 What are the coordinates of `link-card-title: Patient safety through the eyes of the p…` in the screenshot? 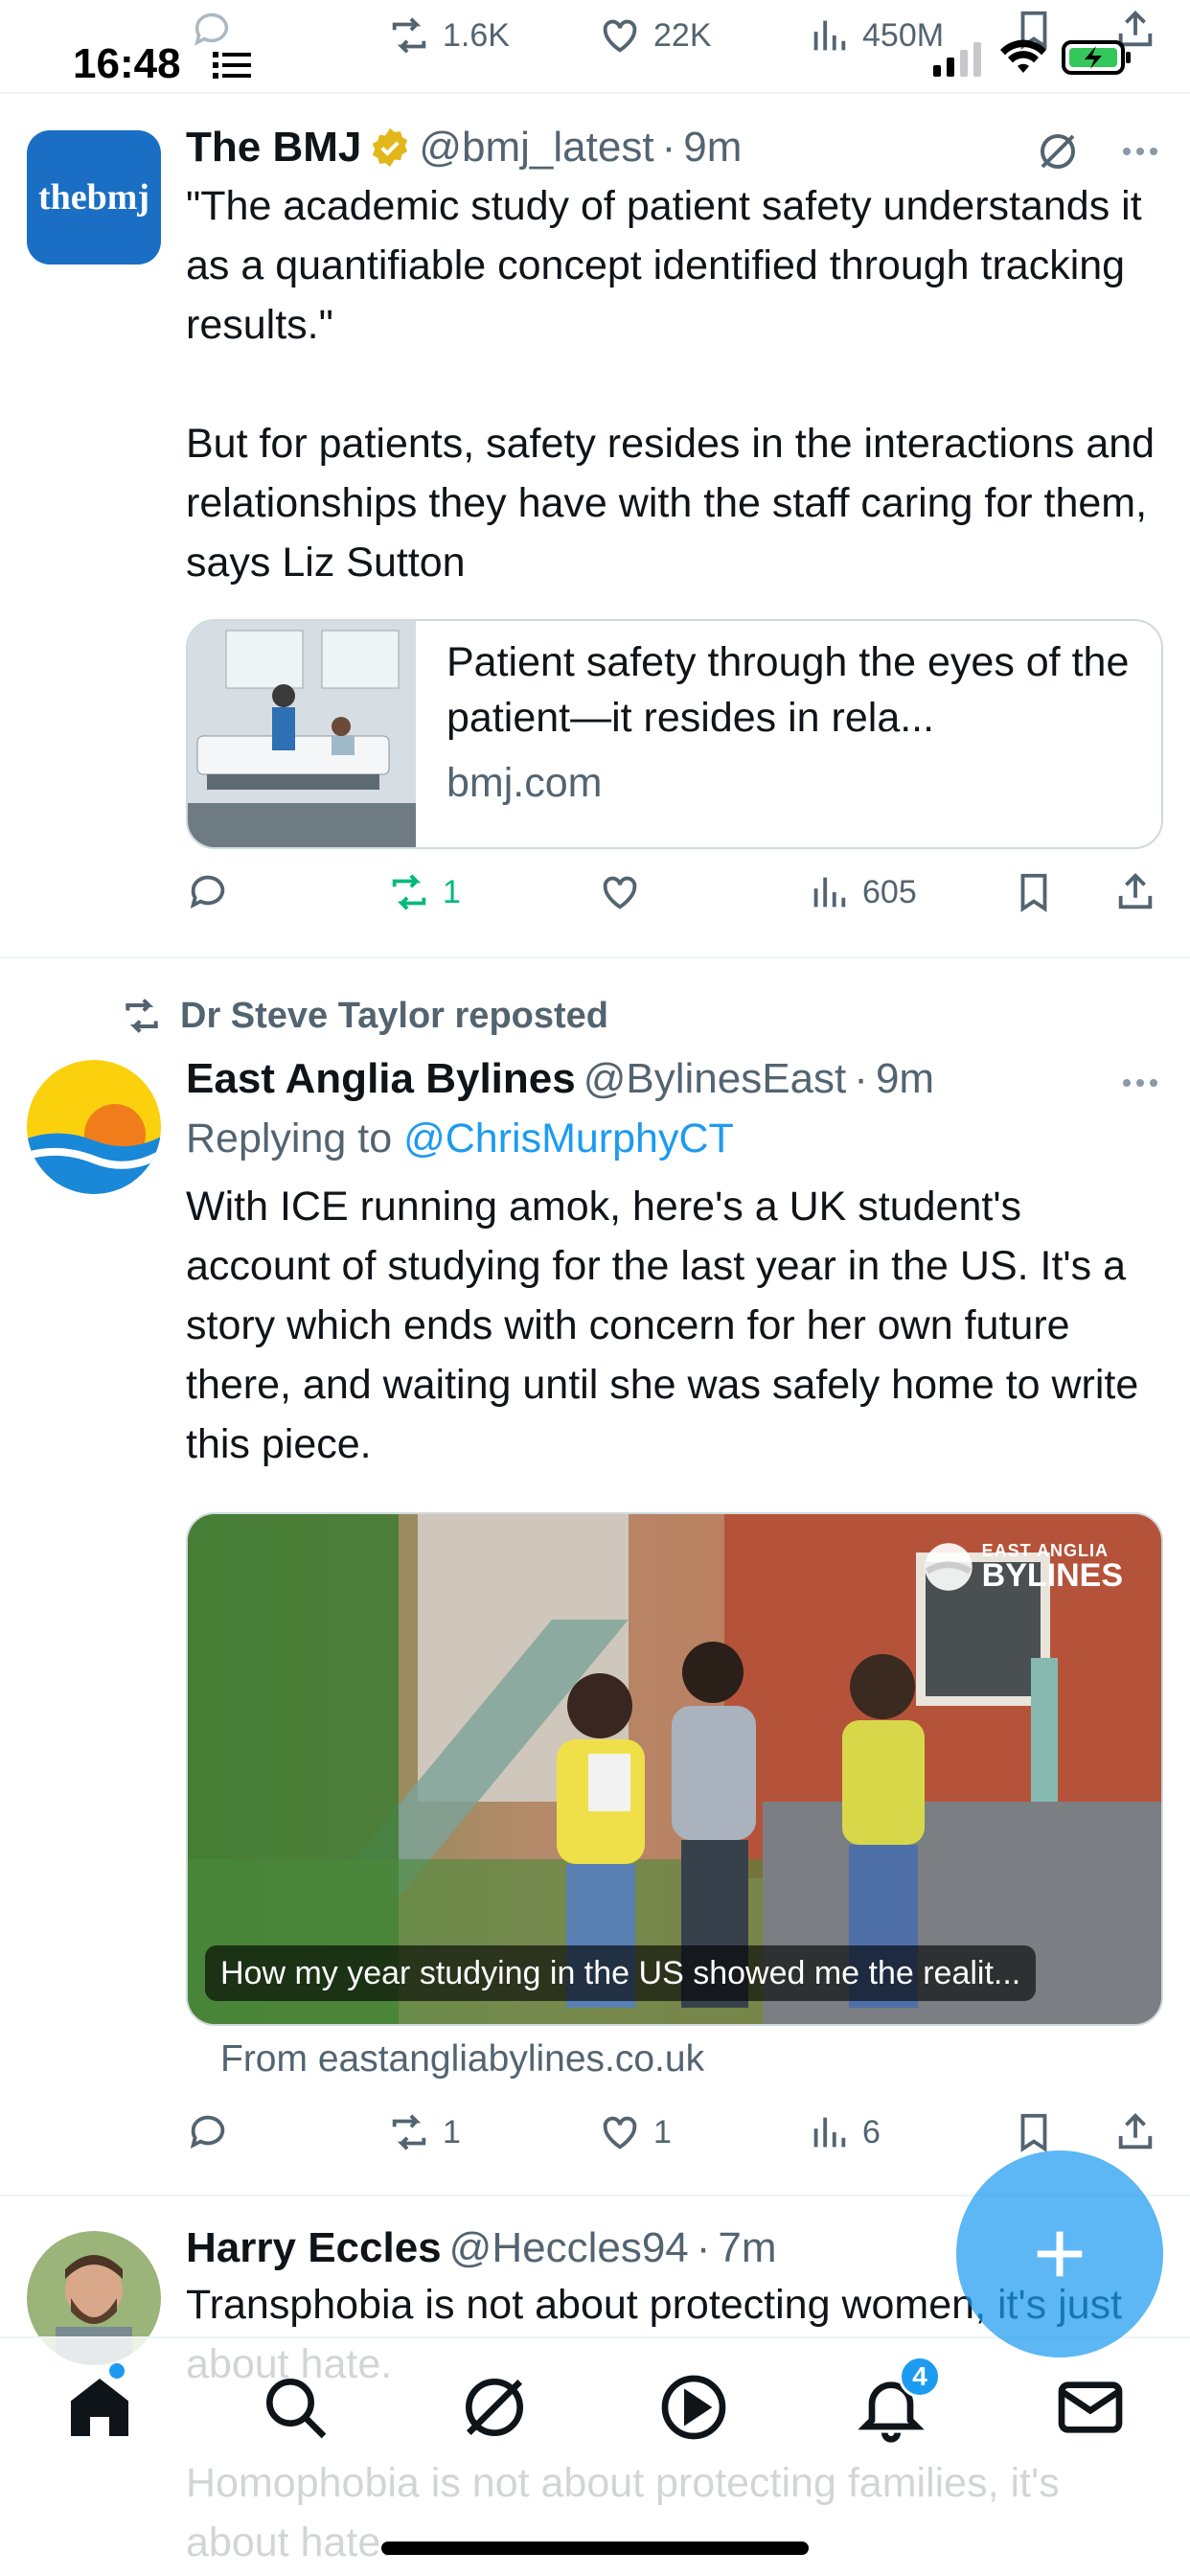 It's located at (788, 690).